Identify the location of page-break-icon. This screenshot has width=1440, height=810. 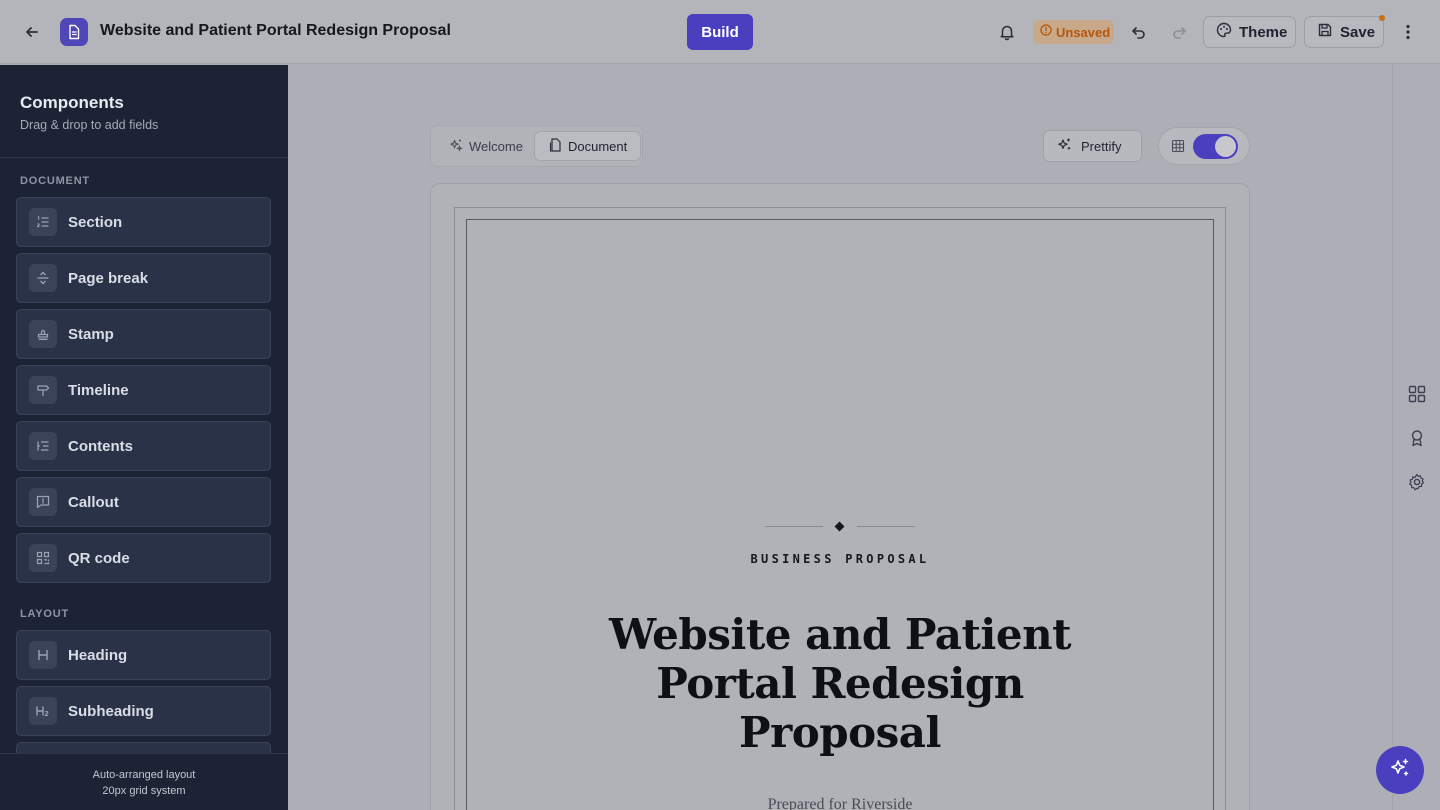
(43, 278).